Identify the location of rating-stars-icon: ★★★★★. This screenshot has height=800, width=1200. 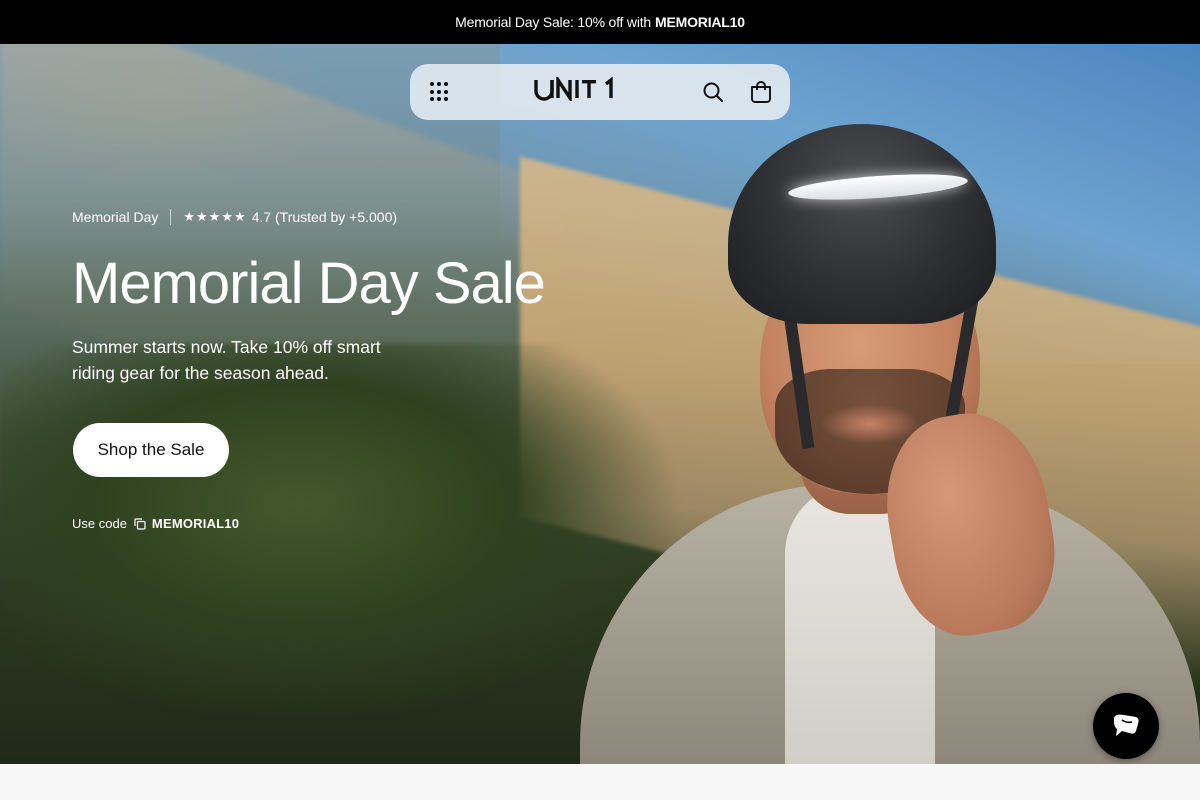
(215, 216).